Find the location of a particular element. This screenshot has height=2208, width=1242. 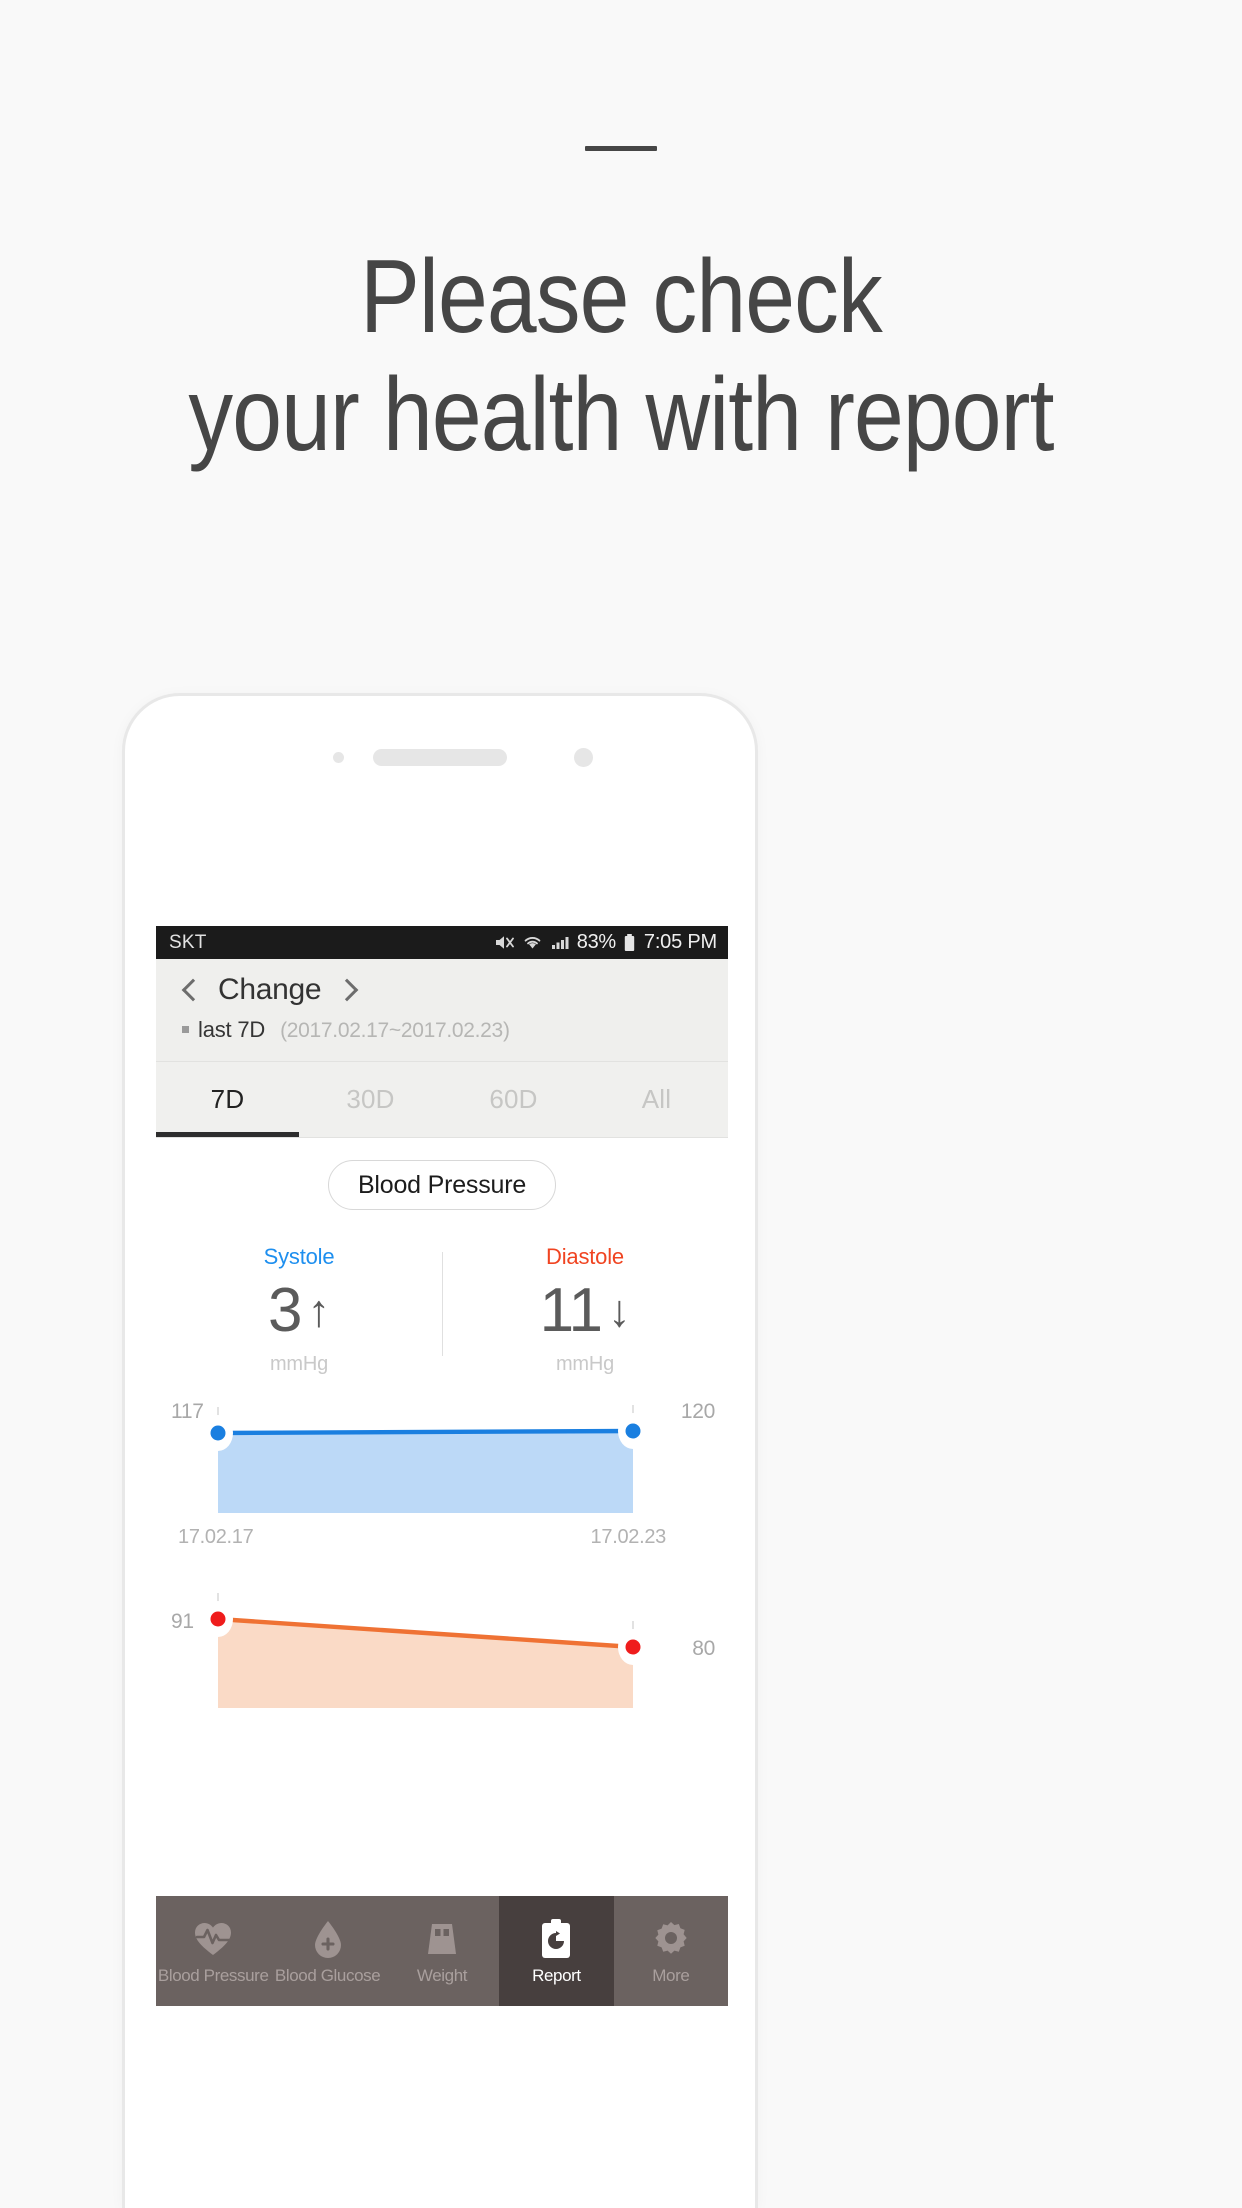

status-bar-right: 83% 7:05 PM is located at coordinates (605, 942).